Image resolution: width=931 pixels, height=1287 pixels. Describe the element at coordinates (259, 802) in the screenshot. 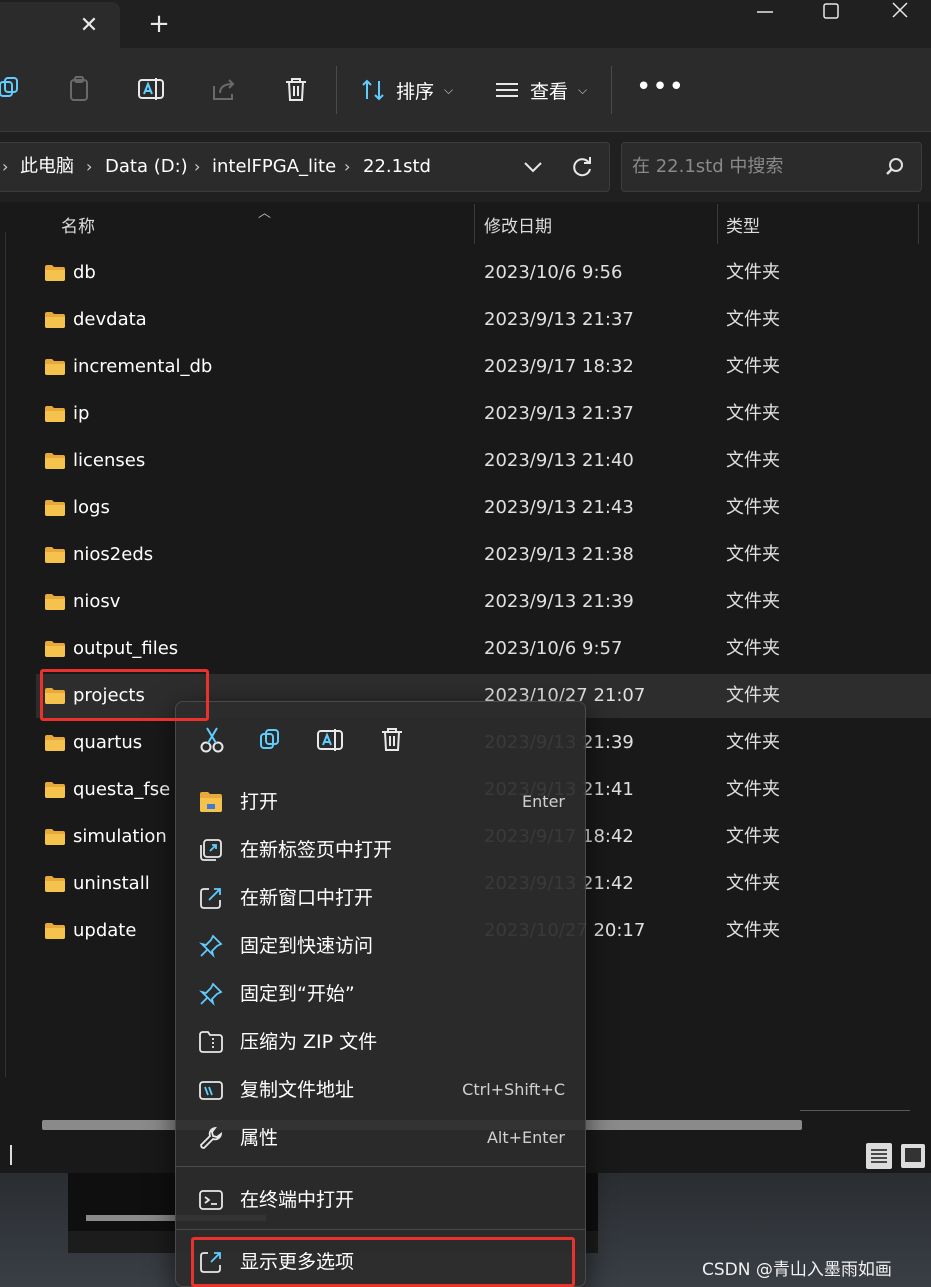

I see `menu-item-label: 打开` at that location.